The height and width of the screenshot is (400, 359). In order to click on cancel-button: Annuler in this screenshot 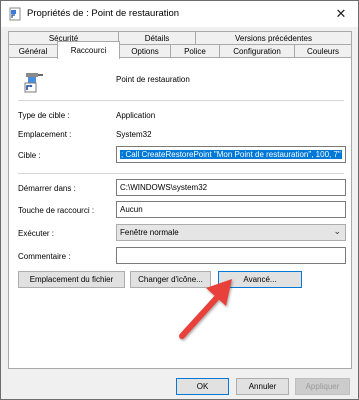, I will do `click(262, 386)`.